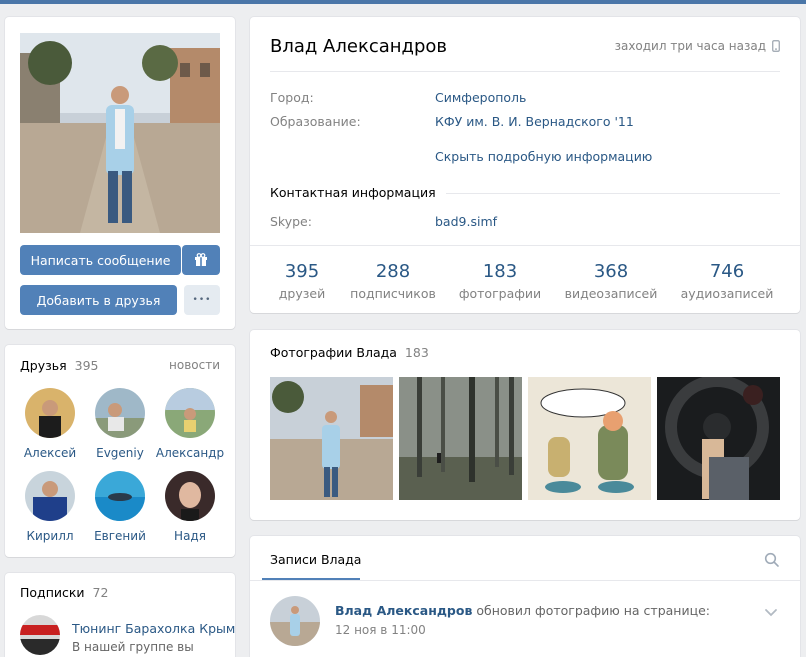 This screenshot has height=657, width=806. What do you see at coordinates (98, 300) in the screenshot?
I see `add-friend-button: Добавить в друзья` at bounding box center [98, 300].